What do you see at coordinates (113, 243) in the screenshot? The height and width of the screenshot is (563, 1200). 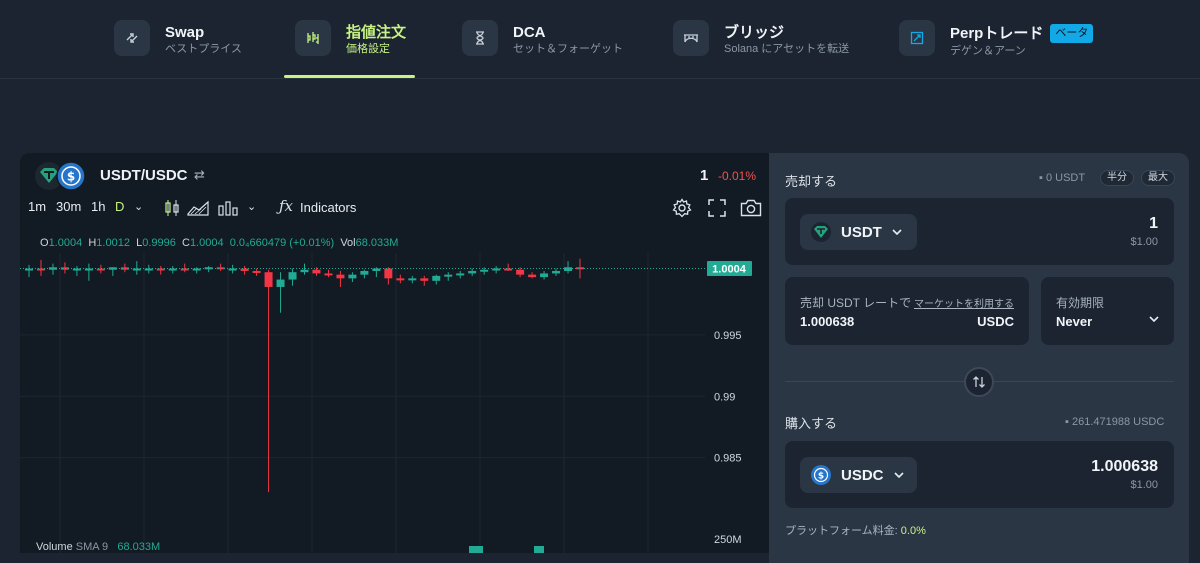 I see `high-value: 1.0012` at bounding box center [113, 243].